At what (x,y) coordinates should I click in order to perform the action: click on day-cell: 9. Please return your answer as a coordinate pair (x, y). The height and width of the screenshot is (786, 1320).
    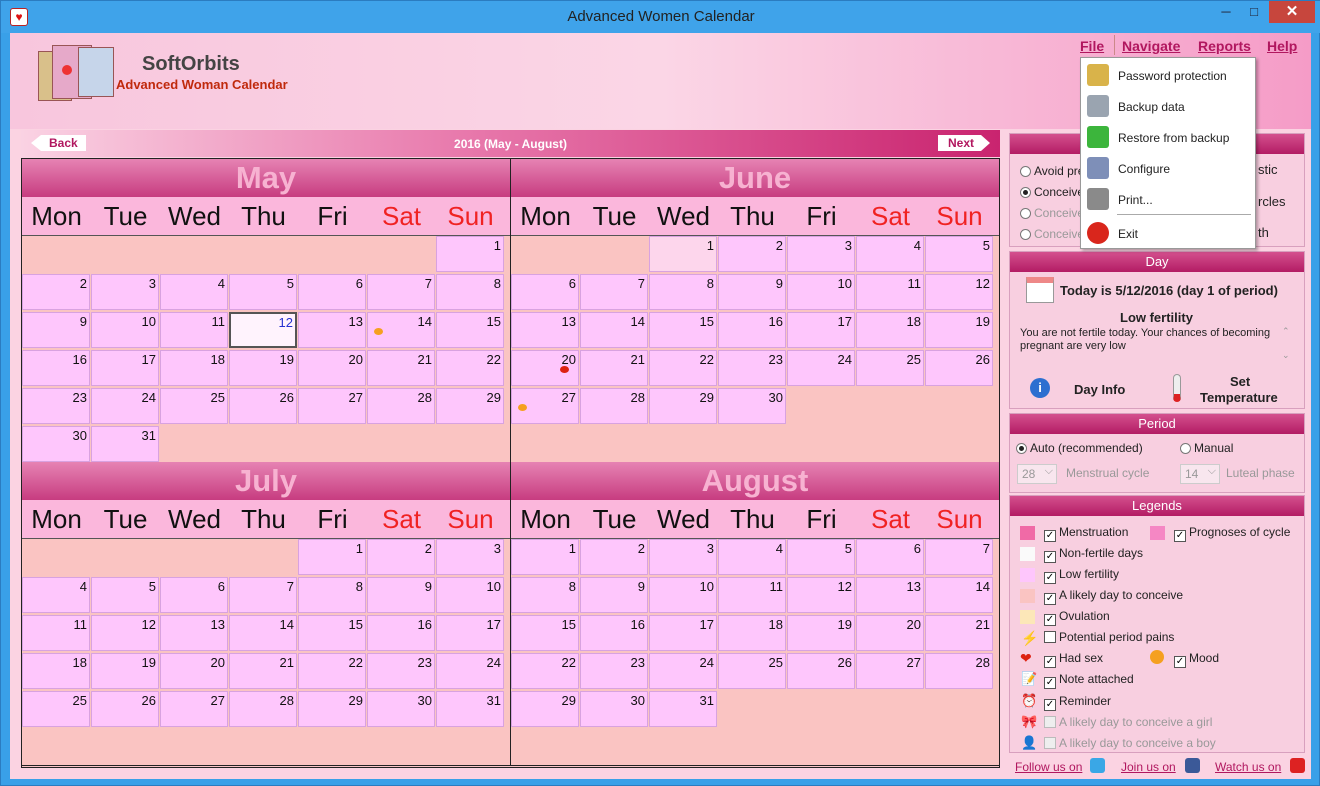
    Looking at the image, I should click on (614, 595).